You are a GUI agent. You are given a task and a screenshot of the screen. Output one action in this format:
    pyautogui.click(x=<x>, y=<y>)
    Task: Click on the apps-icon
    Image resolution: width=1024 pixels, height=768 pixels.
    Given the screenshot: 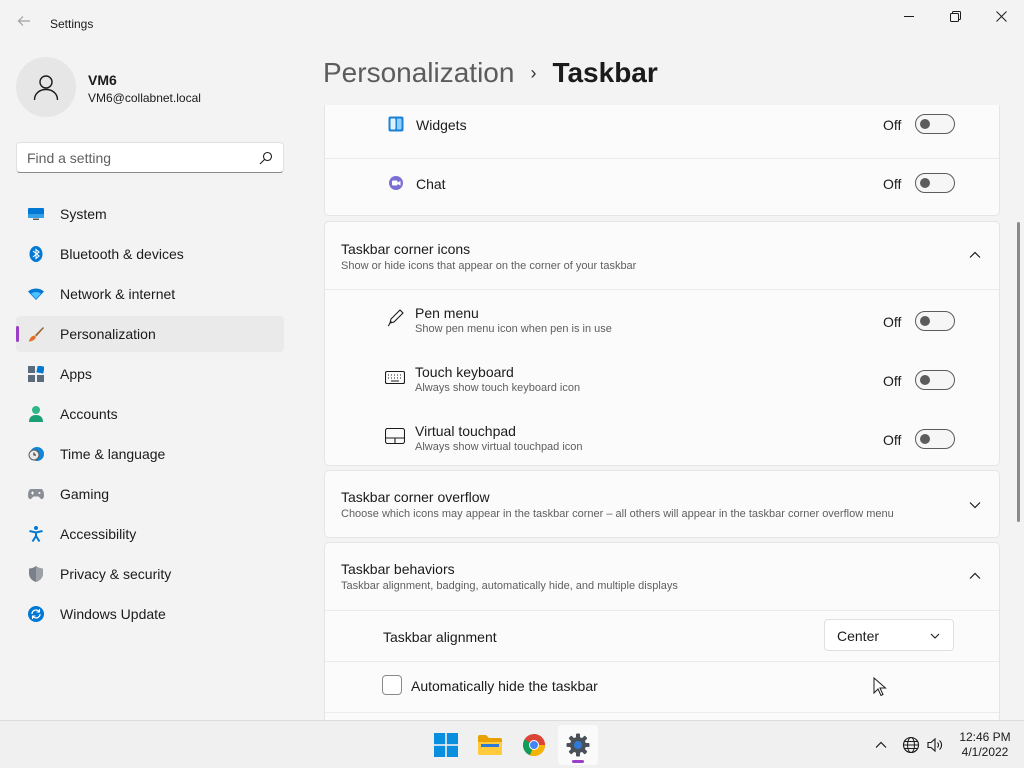 What is the action you would take?
    pyautogui.click(x=36, y=374)
    